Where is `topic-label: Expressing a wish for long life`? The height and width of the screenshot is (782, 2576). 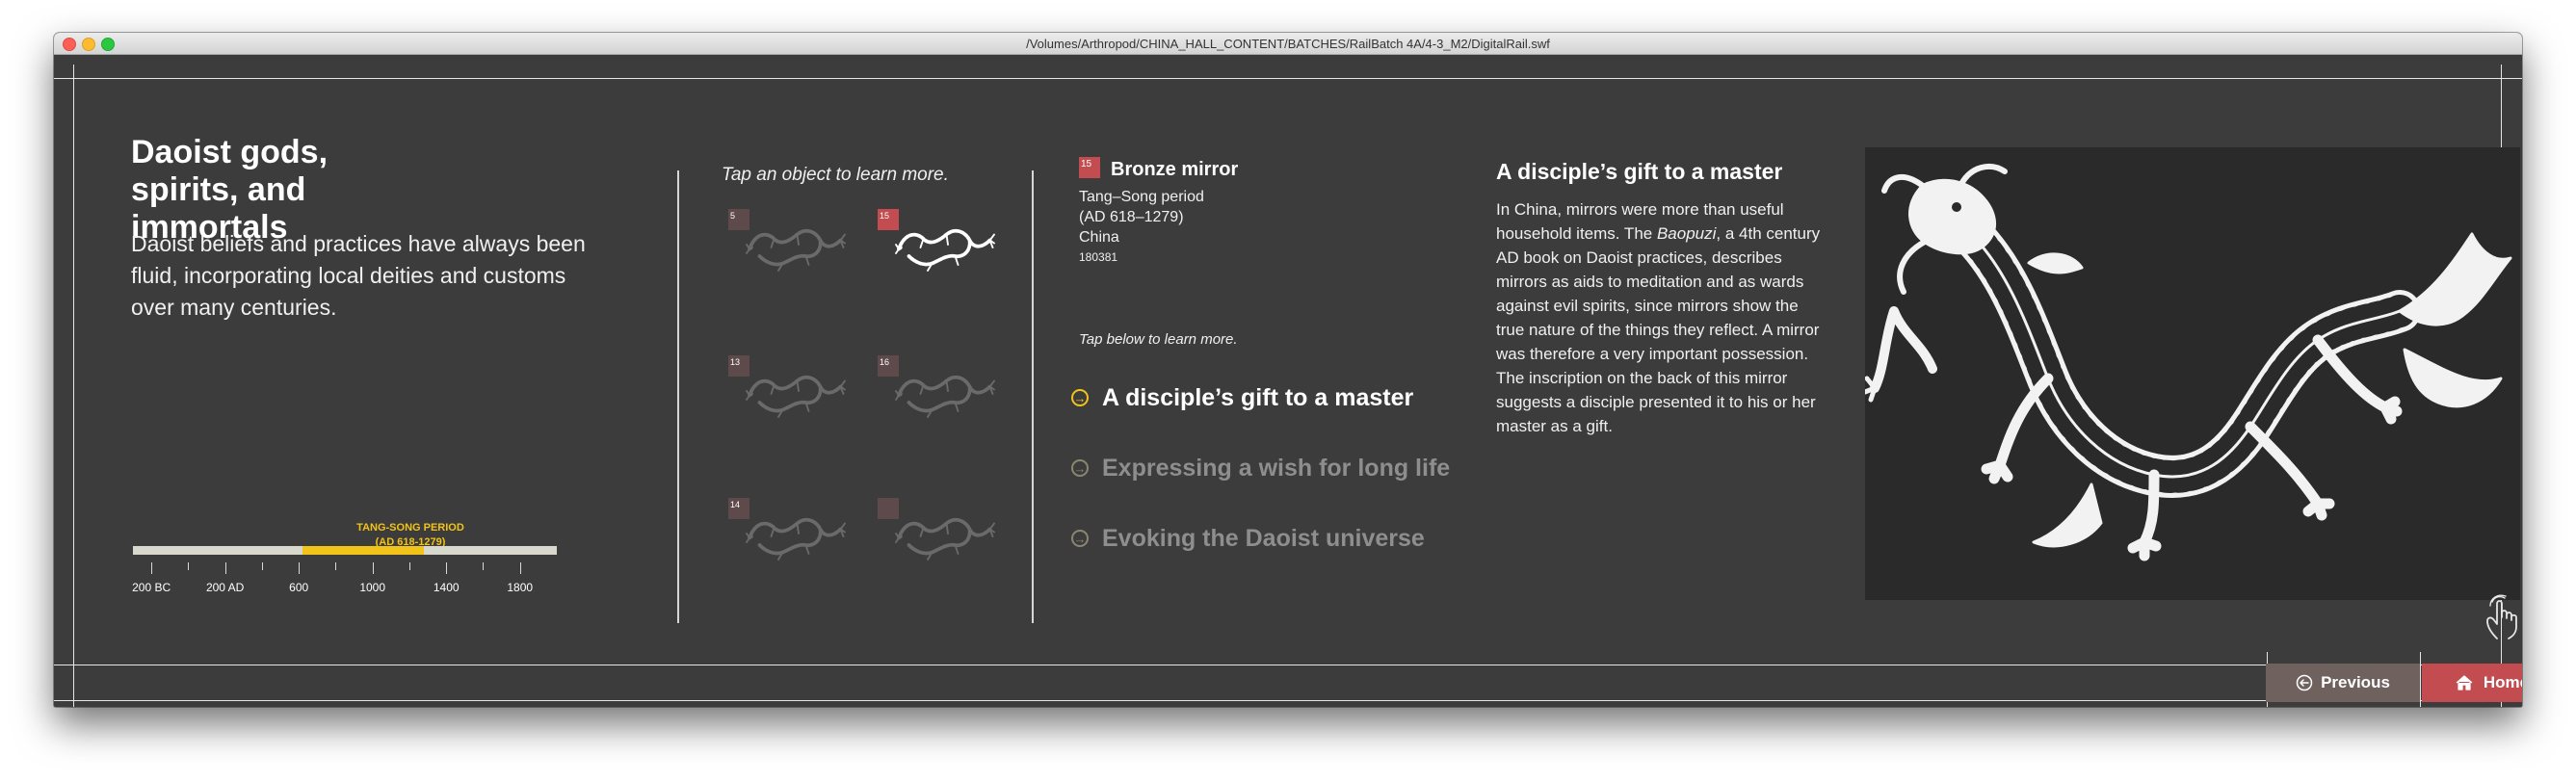 topic-label: Expressing a wish for long life is located at coordinates (1276, 468).